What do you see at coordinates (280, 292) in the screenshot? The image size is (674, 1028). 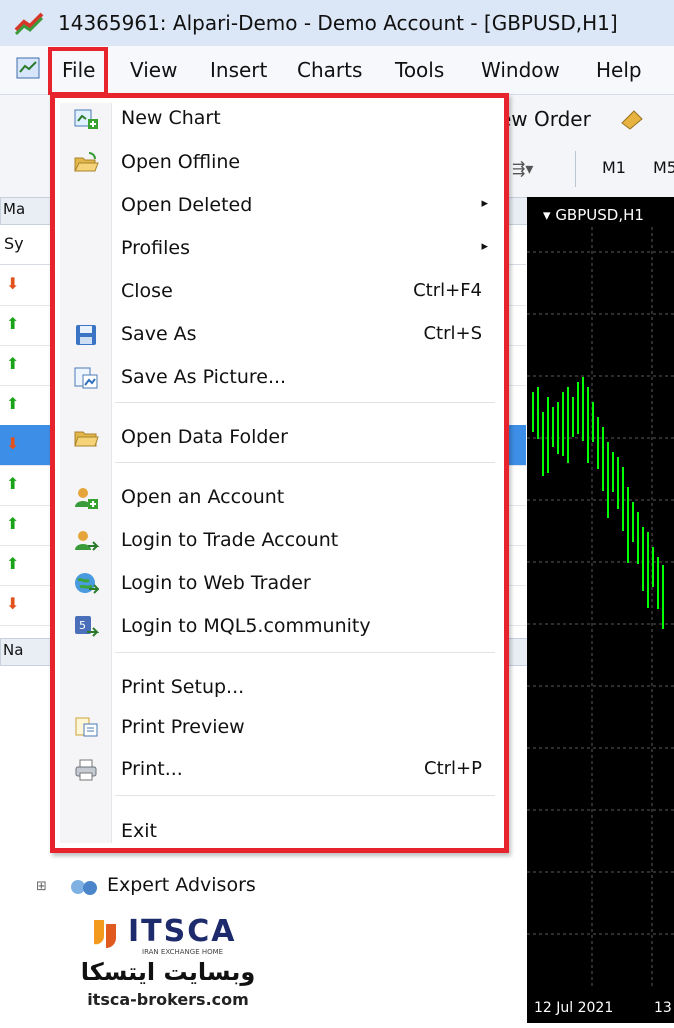 I see `menu-item-close: Close Ctrl+F4` at bounding box center [280, 292].